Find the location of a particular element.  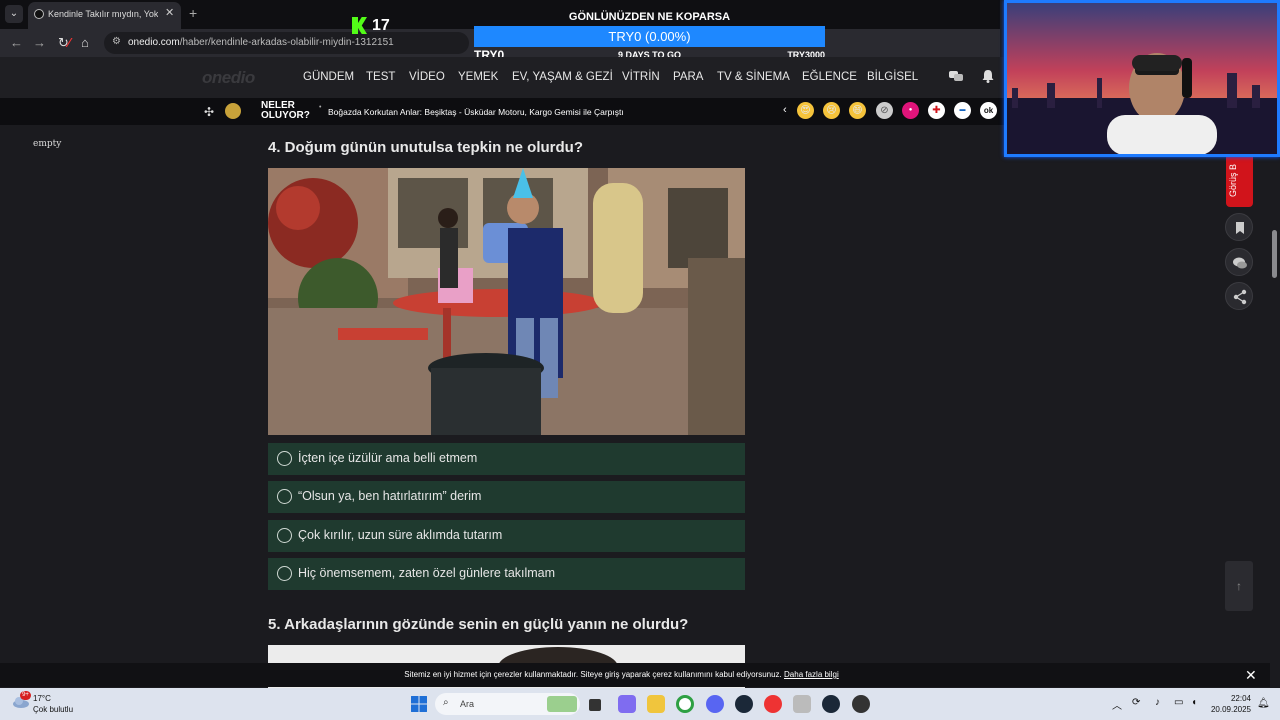

emoji-neutral-icon: ⊘ is located at coordinates (884, 110).